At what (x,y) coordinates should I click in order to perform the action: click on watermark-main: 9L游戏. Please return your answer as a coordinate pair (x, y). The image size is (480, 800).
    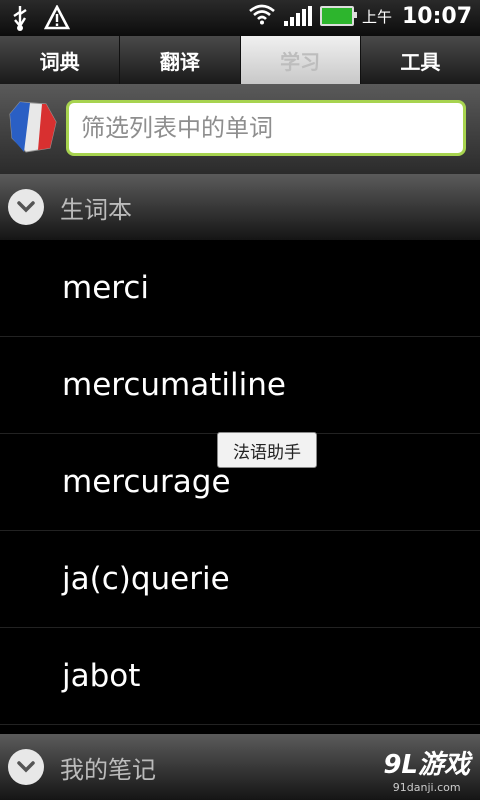
    Looking at the image, I should click on (426, 765).